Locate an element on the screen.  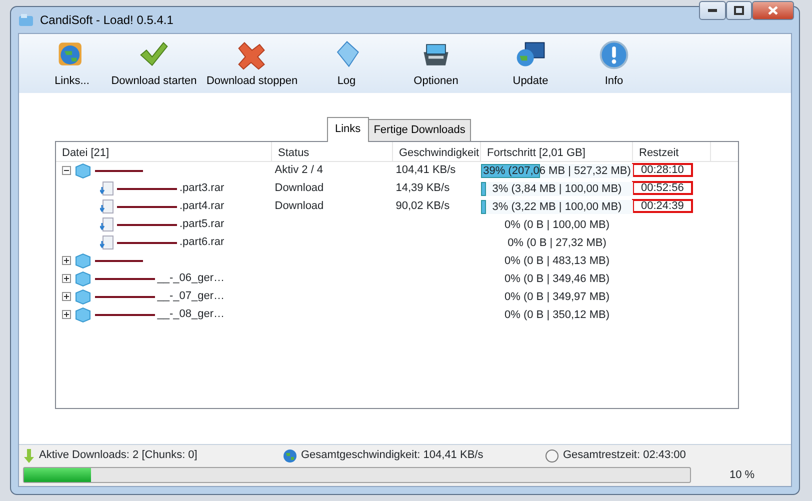
info-button: Info is located at coordinates (614, 65).